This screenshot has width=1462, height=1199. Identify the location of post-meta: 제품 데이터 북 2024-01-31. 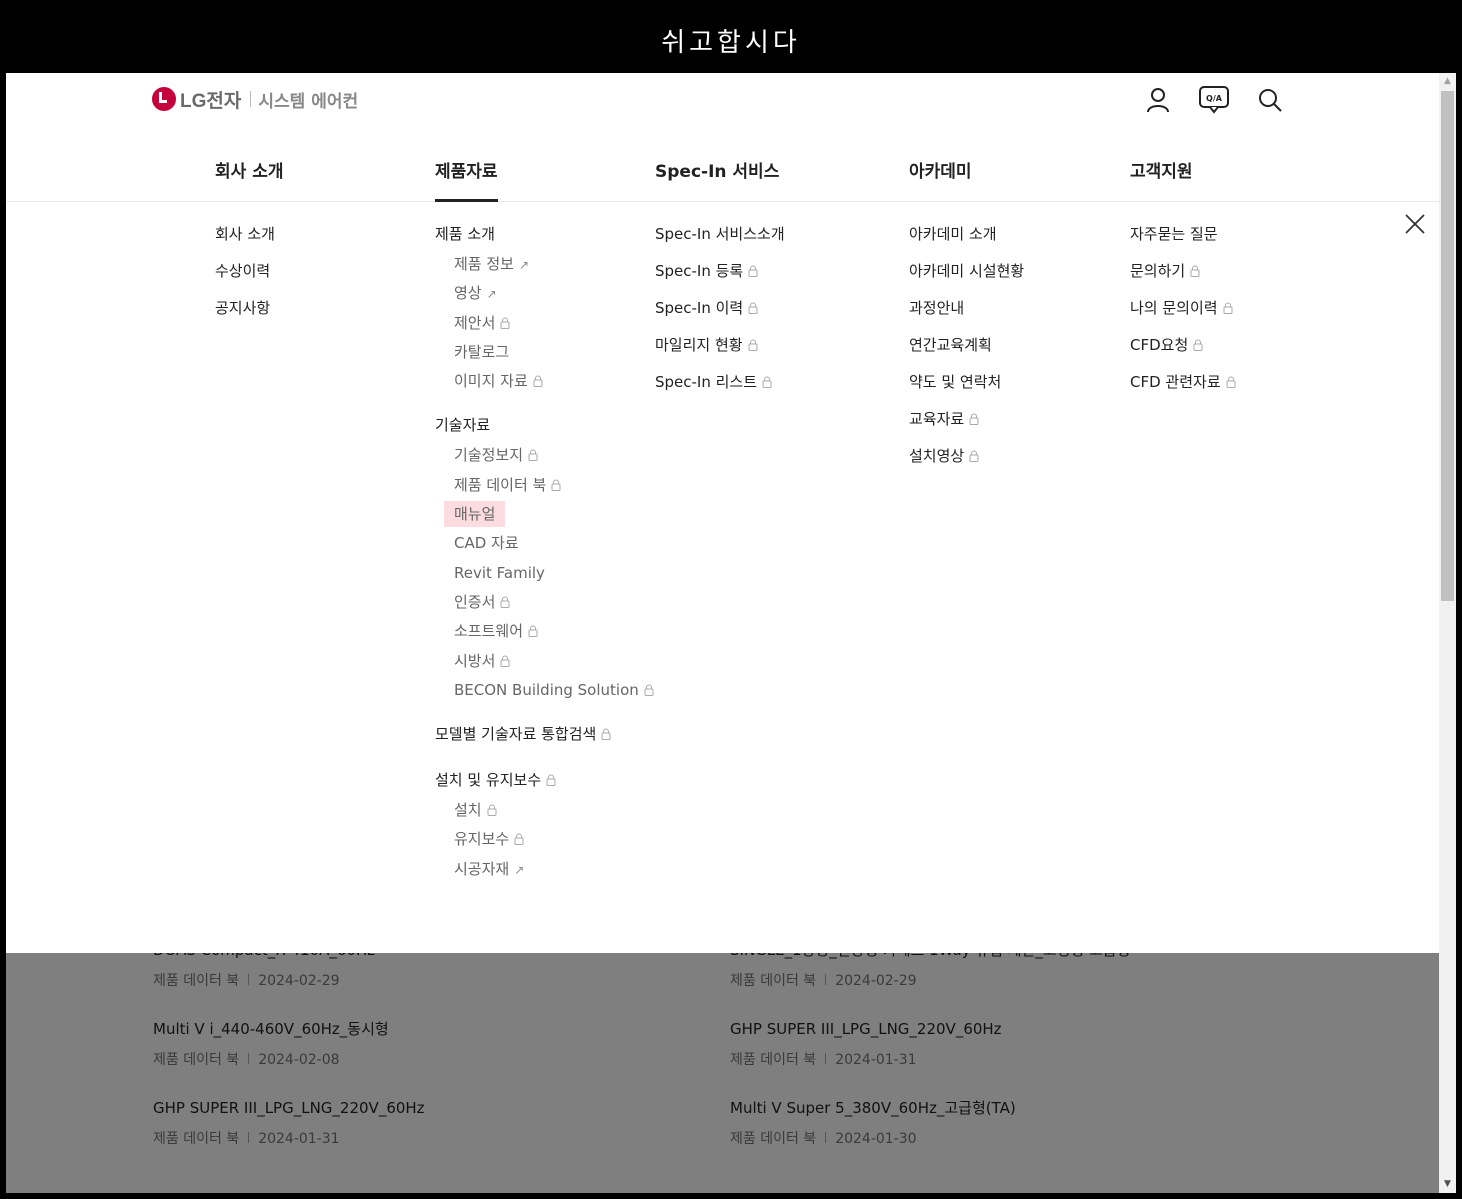
(866, 1059).